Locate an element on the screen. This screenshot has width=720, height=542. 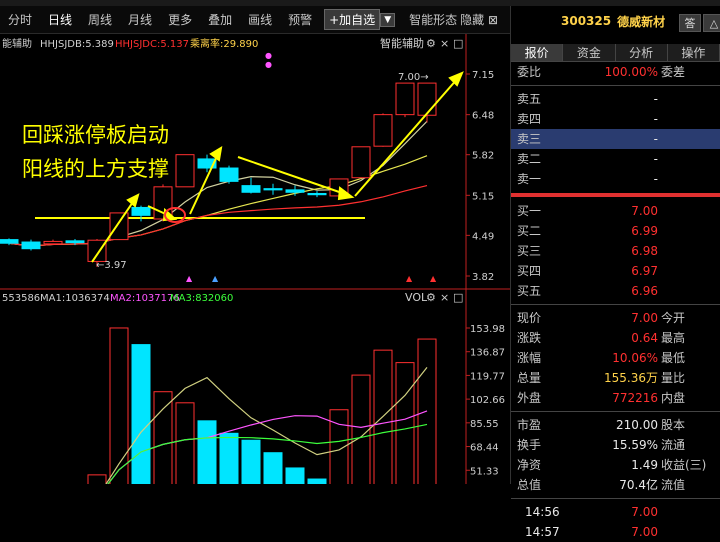
stat-value: 210.00 is located at coordinates (637, 425).